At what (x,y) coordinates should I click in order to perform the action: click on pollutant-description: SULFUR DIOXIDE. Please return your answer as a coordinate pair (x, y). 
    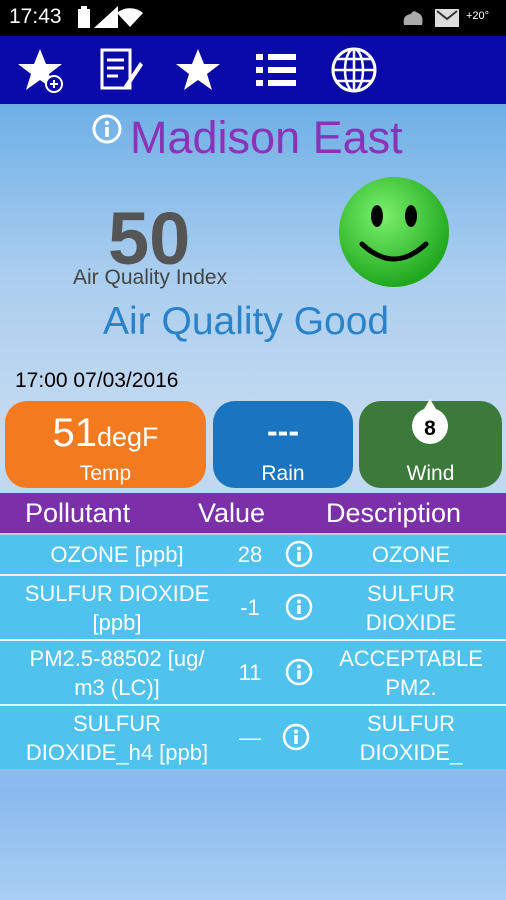
    Looking at the image, I should click on (411, 608).